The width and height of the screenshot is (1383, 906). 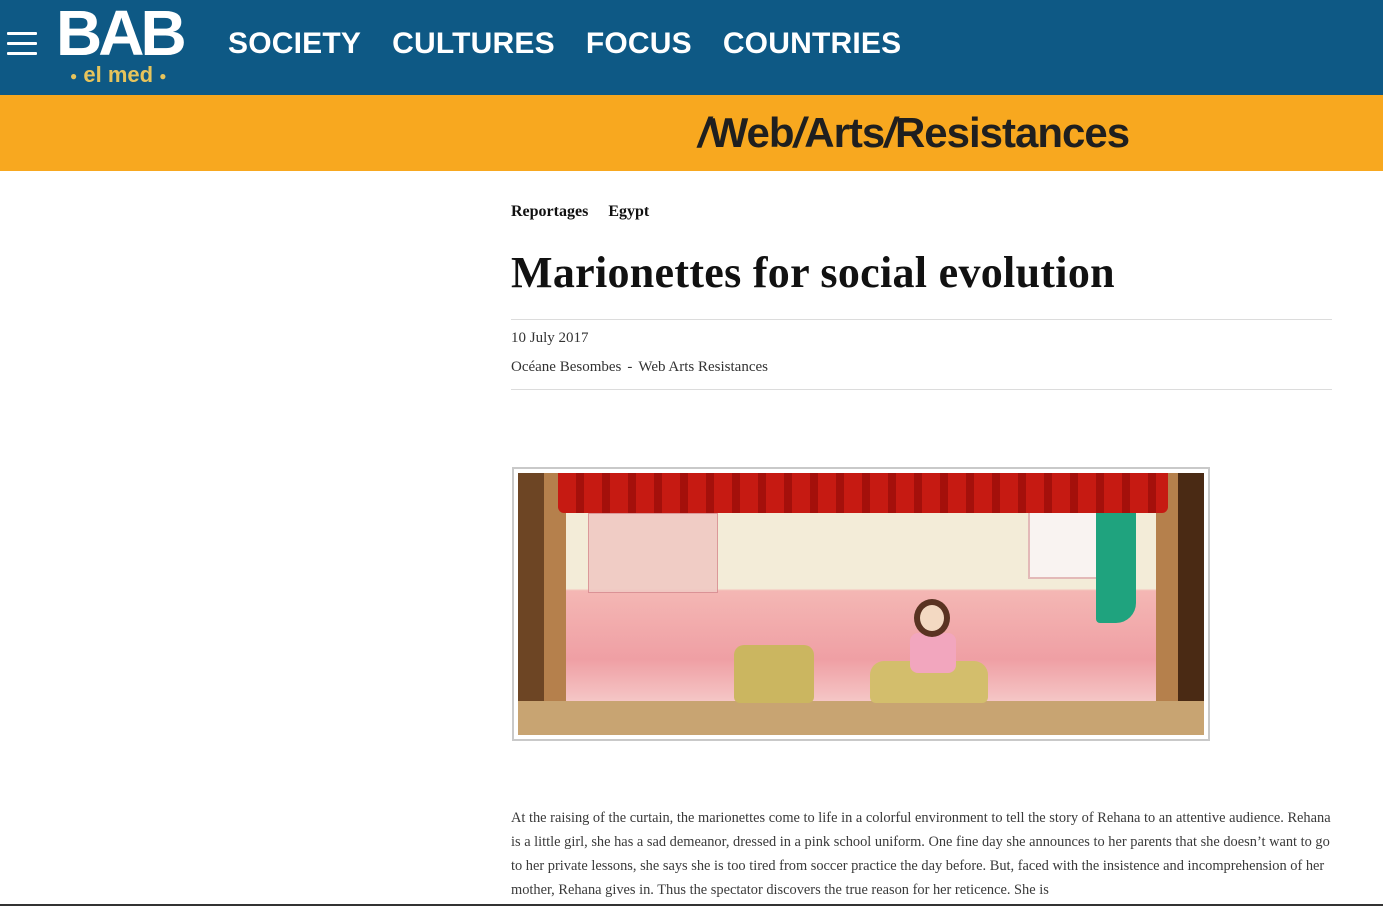 I want to click on banner-part-arts: Arts, so click(x=844, y=132).